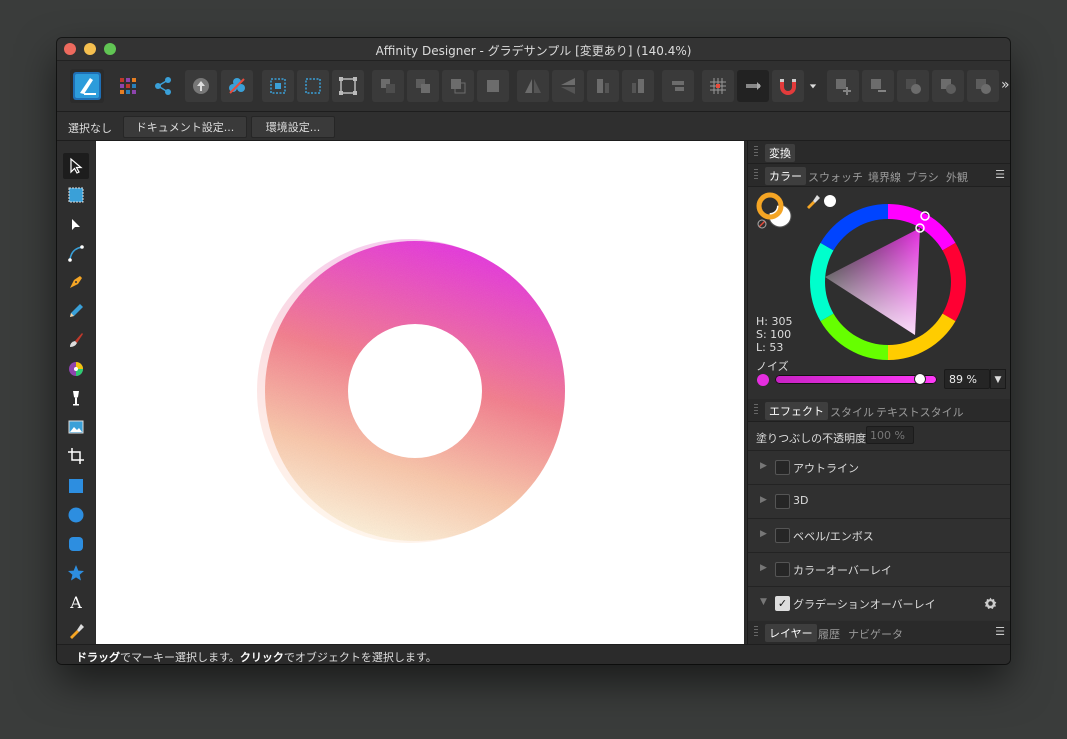 The image size is (1067, 739). Describe the element at coordinates (76, 340) in the screenshot. I see `brush-tool` at that location.